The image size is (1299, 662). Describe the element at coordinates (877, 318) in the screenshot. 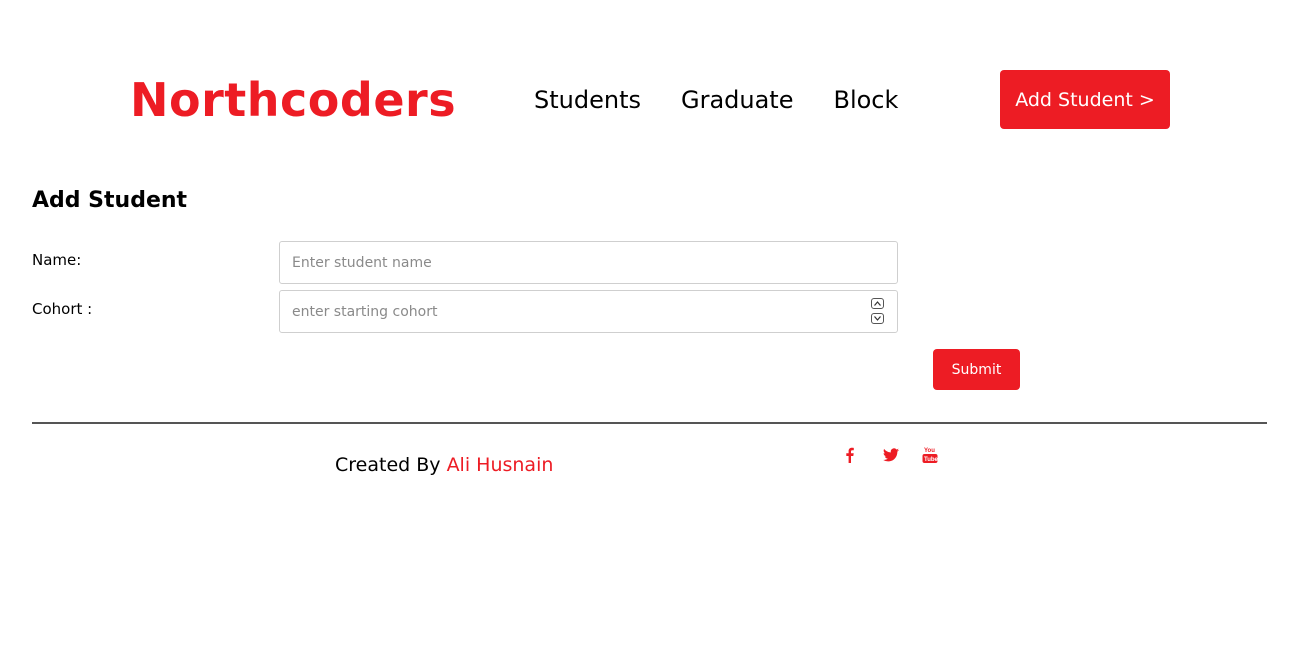

I see `stepper-down-icon` at that location.